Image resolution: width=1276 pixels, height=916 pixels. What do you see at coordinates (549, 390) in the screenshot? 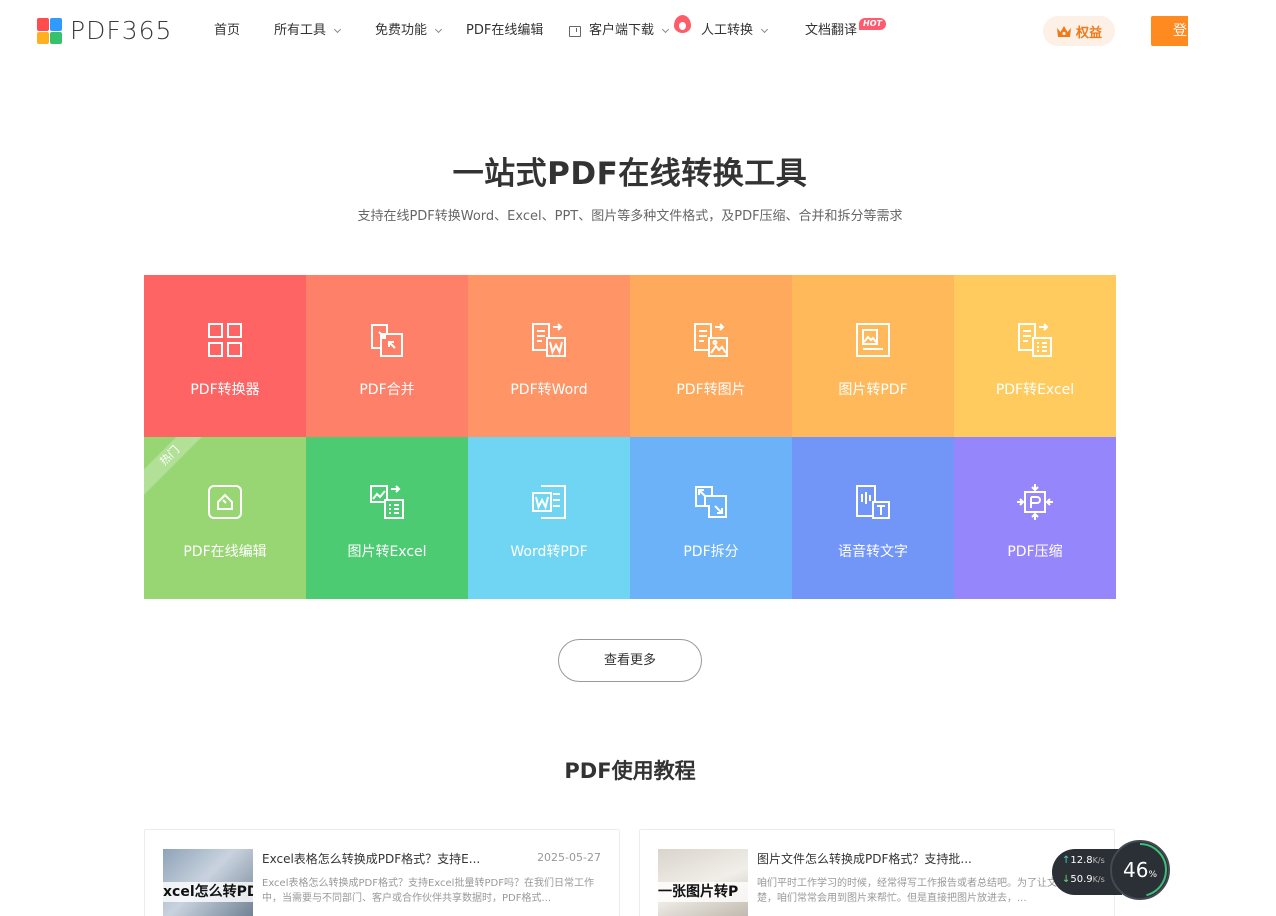
I see `tool-label: PDF转Word` at bounding box center [549, 390].